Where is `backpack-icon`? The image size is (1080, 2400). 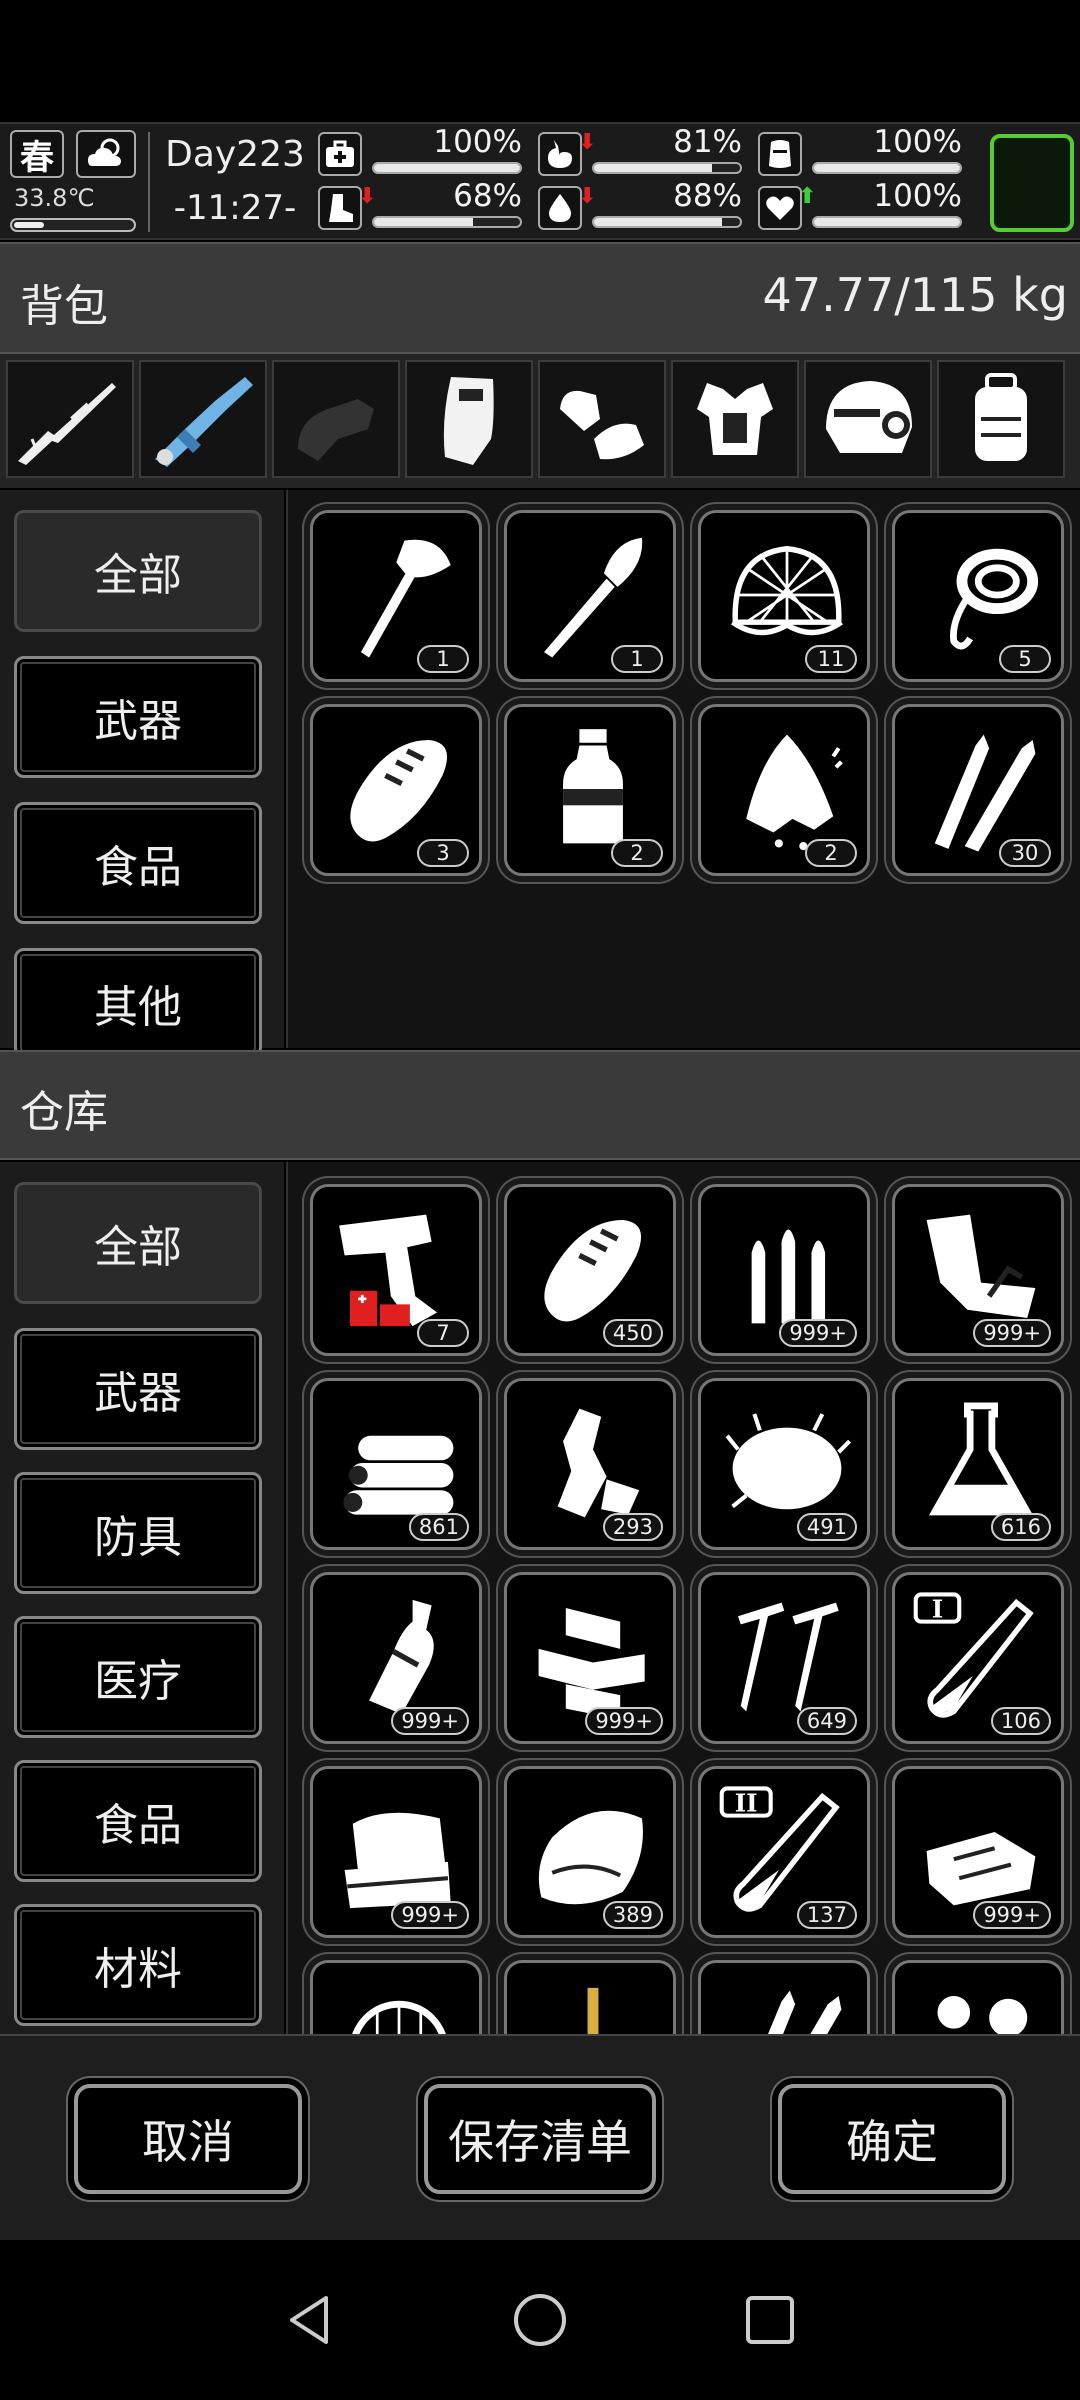
backpack-icon is located at coordinates (1001, 419).